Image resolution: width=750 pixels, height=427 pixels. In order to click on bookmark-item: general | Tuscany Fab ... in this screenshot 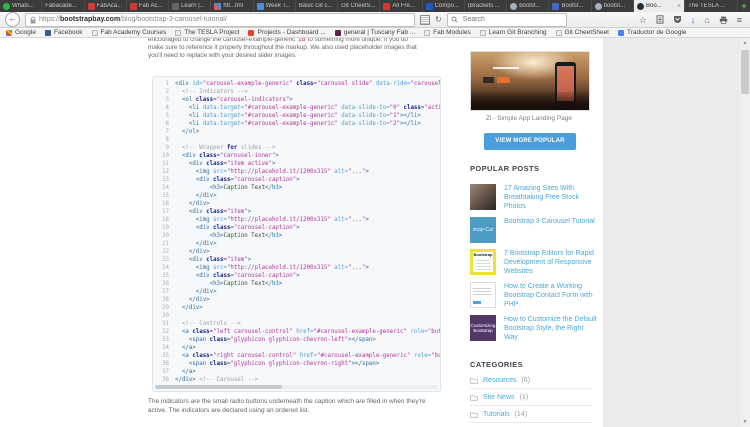, I will do `click(374, 32)`.